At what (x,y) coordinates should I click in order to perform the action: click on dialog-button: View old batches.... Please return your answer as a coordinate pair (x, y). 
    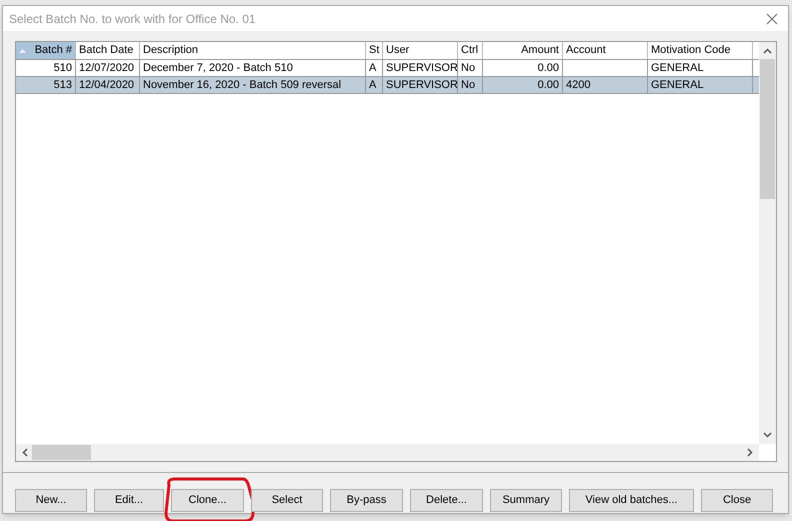
    Looking at the image, I should click on (631, 500).